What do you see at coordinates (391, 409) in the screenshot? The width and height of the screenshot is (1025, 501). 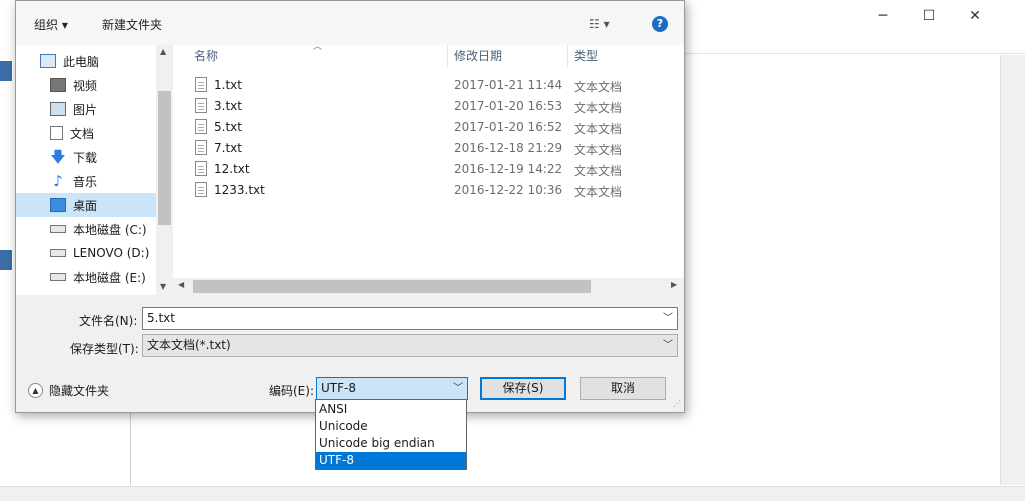 I see `encoding-option-ansi: ANSI` at bounding box center [391, 409].